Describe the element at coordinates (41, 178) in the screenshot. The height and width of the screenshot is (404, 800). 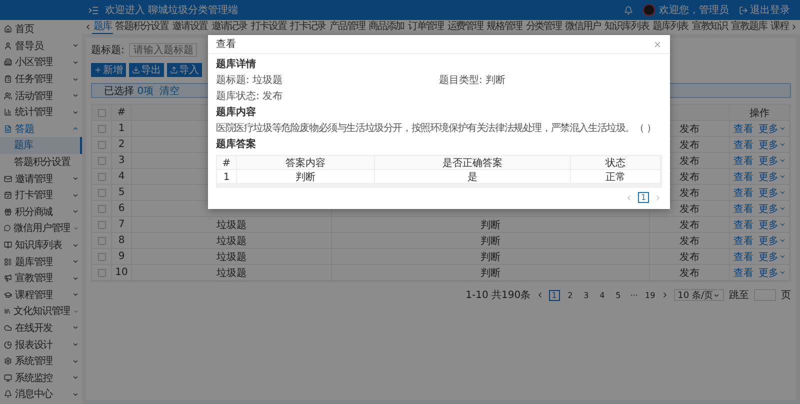
I see `sidebar-item: 邀请管理` at that location.